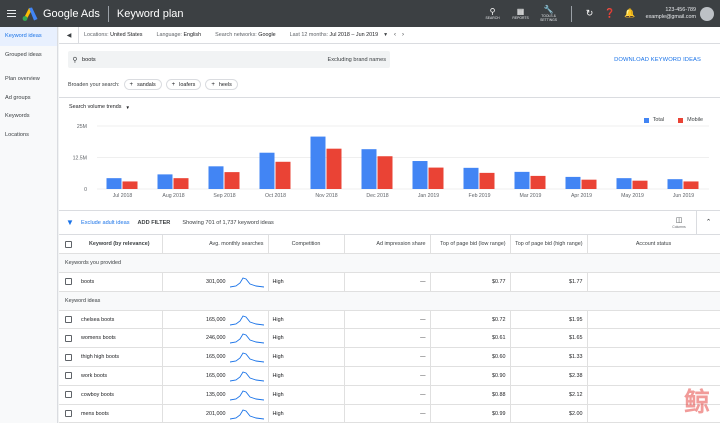 The image size is (720, 423). What do you see at coordinates (28, 36) in the screenshot?
I see `sidebar-item-keyword-ideas: Keyword ideas` at bounding box center [28, 36].